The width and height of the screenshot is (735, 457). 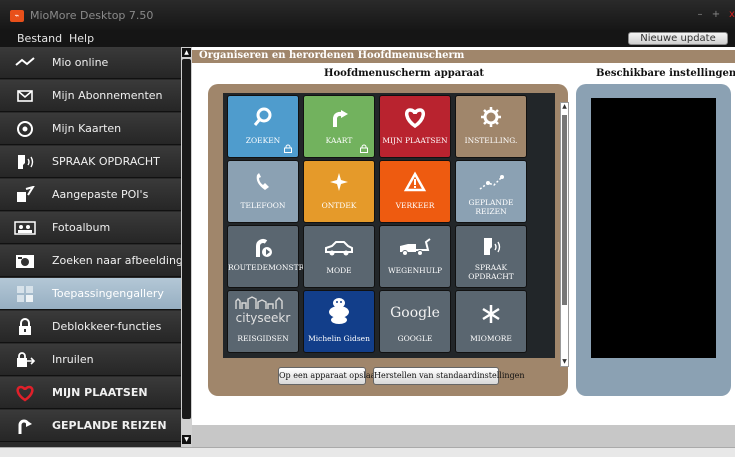 I want to click on sidebar-item-aangepaste-pois: Aangepaste POI's, so click(x=90, y=195).